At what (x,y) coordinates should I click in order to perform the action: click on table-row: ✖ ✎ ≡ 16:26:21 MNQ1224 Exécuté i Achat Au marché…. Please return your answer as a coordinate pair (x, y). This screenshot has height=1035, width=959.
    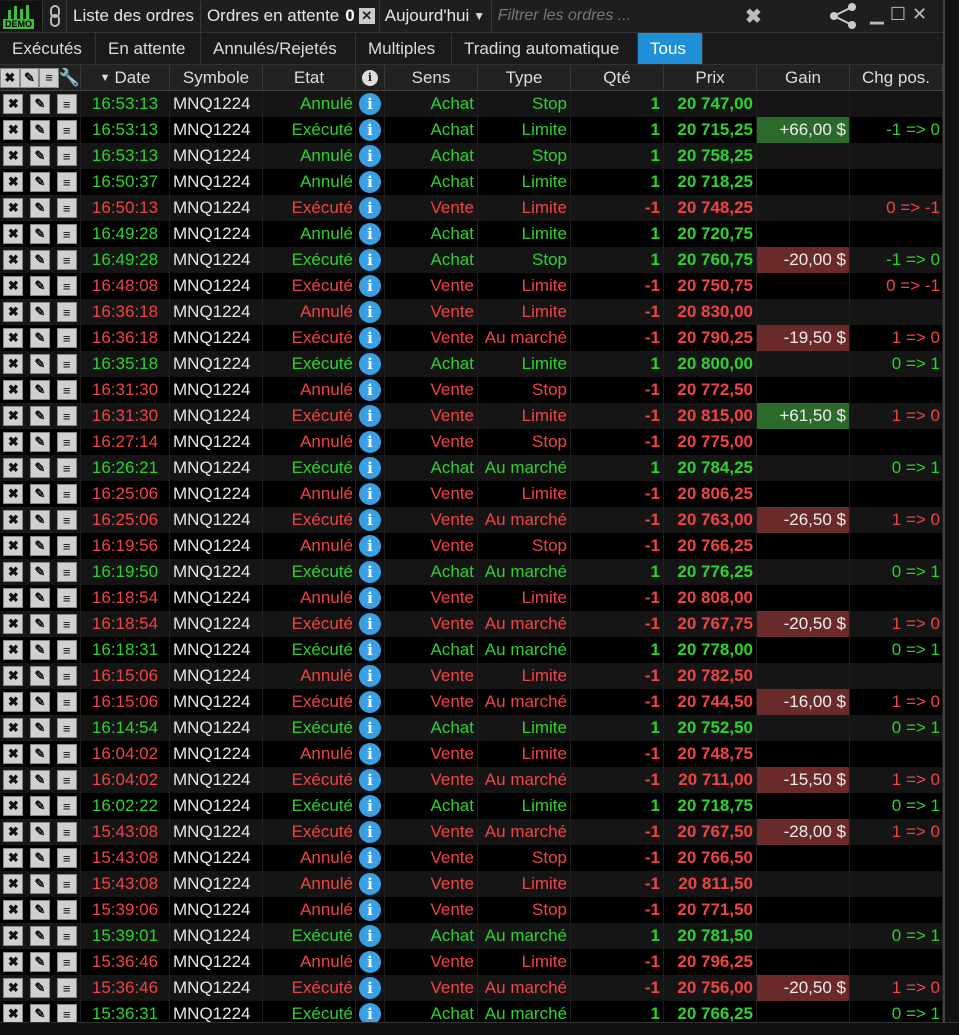
    Looking at the image, I should click on (471, 468).